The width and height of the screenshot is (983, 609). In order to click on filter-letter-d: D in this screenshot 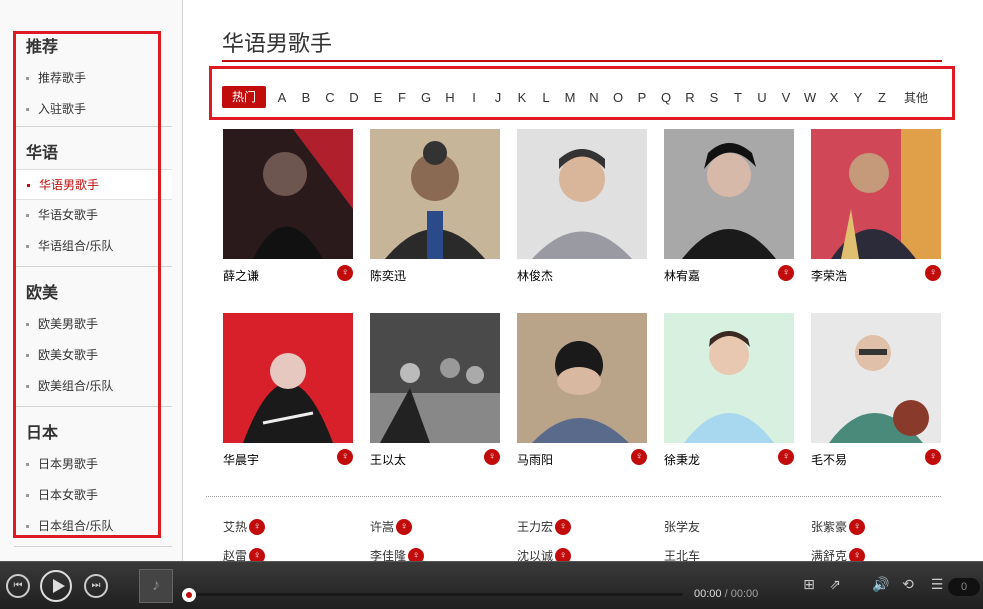, I will do `click(354, 97)`.